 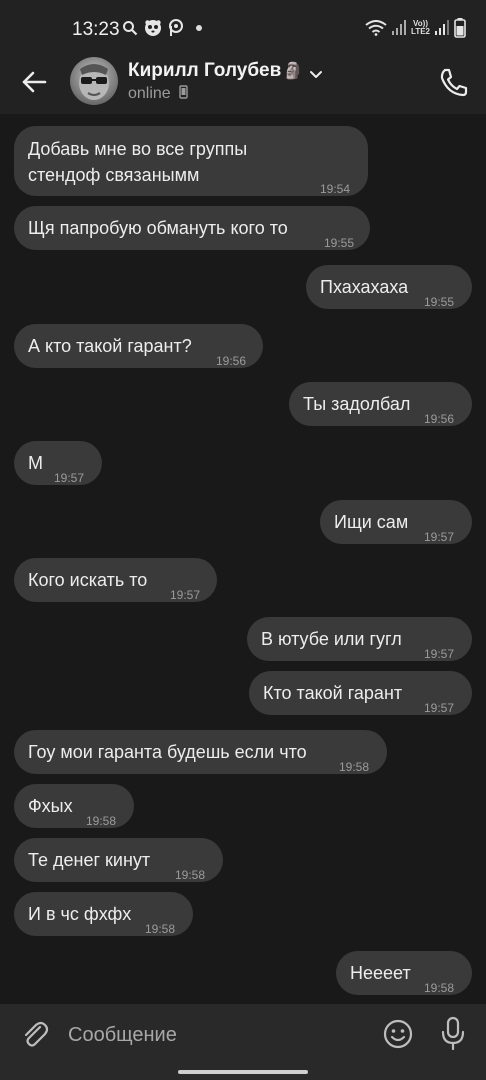 I want to click on chat-header: Кирилл Голубев 🗿 online, so click(x=243, y=83).